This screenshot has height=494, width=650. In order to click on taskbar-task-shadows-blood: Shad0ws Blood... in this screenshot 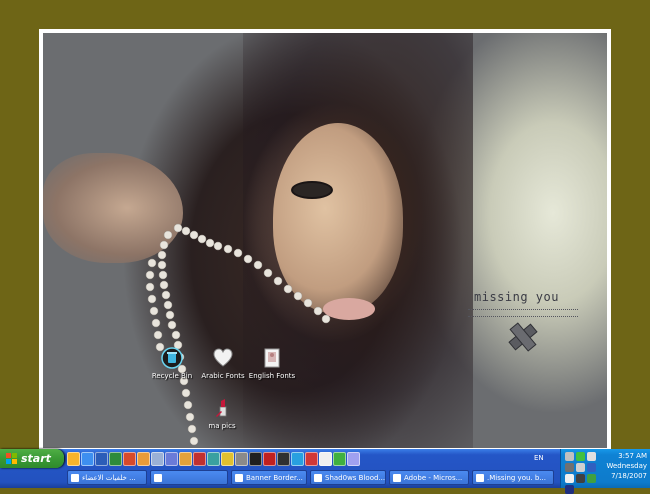, I will do `click(348, 477)`.